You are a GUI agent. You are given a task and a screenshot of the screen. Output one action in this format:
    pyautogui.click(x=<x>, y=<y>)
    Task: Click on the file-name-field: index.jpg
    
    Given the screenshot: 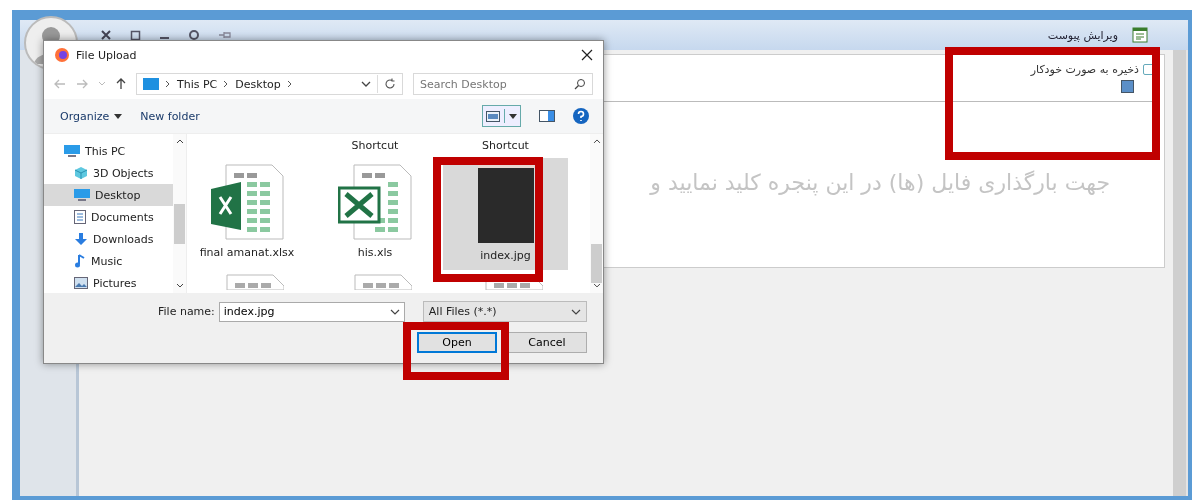 What is the action you would take?
    pyautogui.click(x=311, y=311)
    